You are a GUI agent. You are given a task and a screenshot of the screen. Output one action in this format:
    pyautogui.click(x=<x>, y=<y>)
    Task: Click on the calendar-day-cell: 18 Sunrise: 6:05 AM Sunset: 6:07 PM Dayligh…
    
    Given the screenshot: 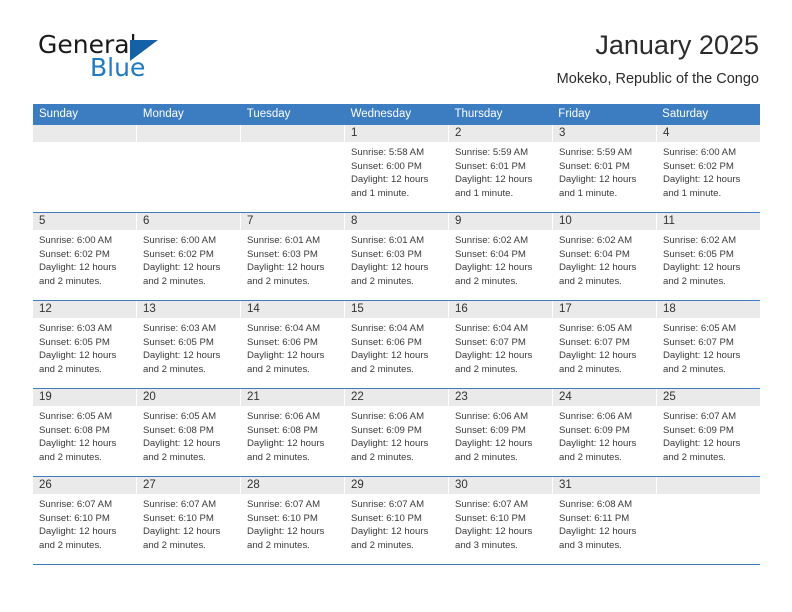 What is the action you would take?
    pyautogui.click(x=708, y=344)
    